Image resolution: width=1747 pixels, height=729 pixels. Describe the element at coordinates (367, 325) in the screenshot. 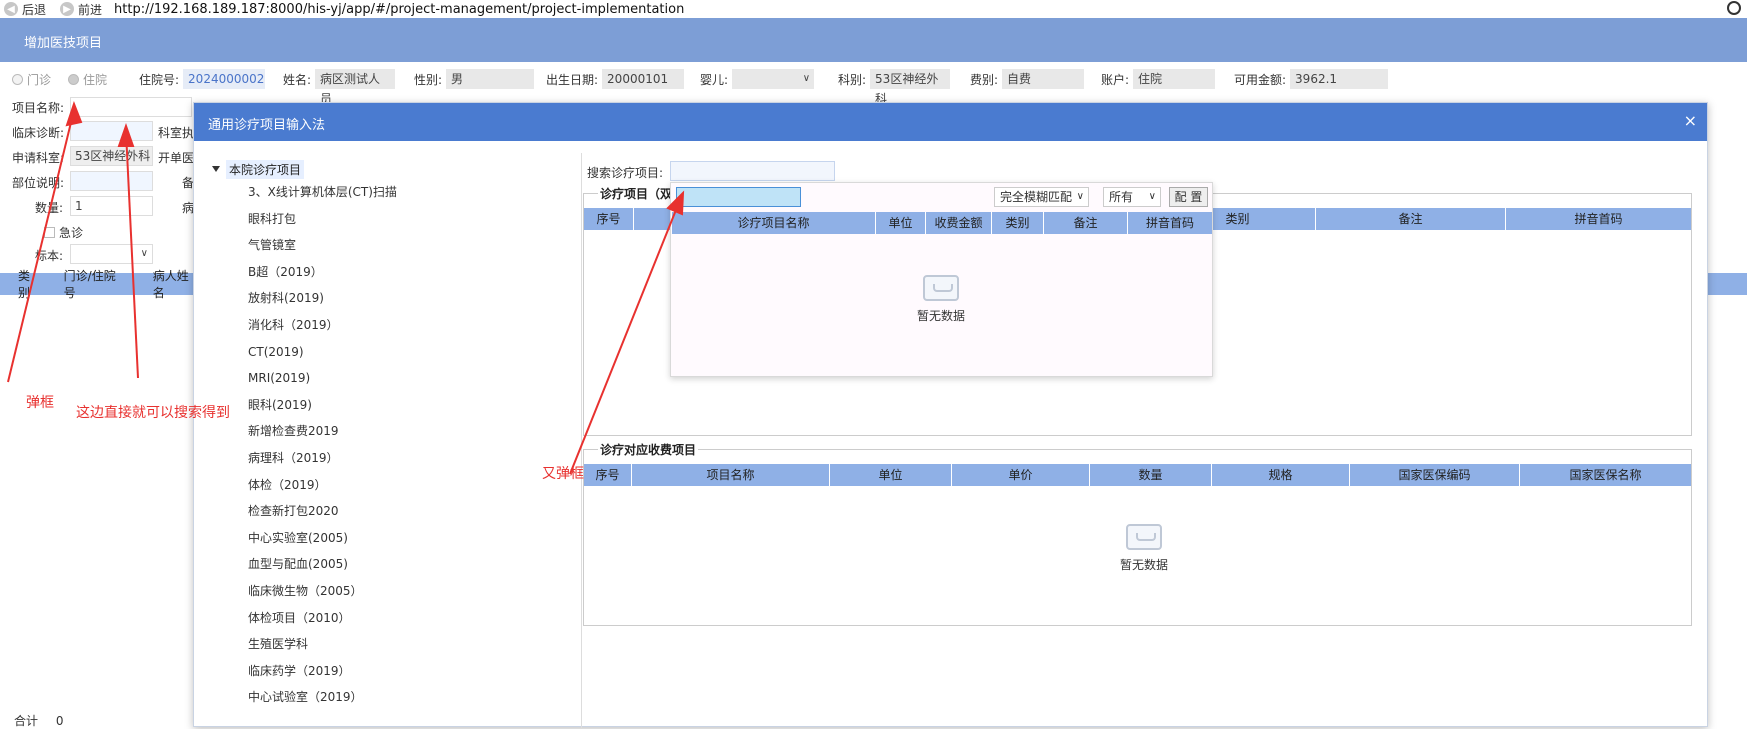

I see `tree-item: 消化科（2019）` at that location.